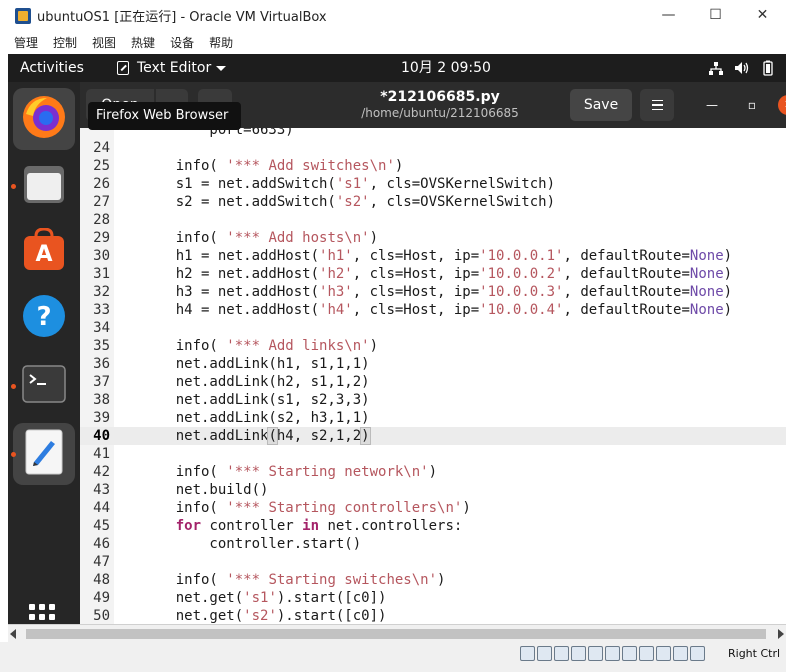 This screenshot has width=786, height=672. Describe the element at coordinates (182, 42) in the screenshot. I see `menu-devices: 设备` at that location.